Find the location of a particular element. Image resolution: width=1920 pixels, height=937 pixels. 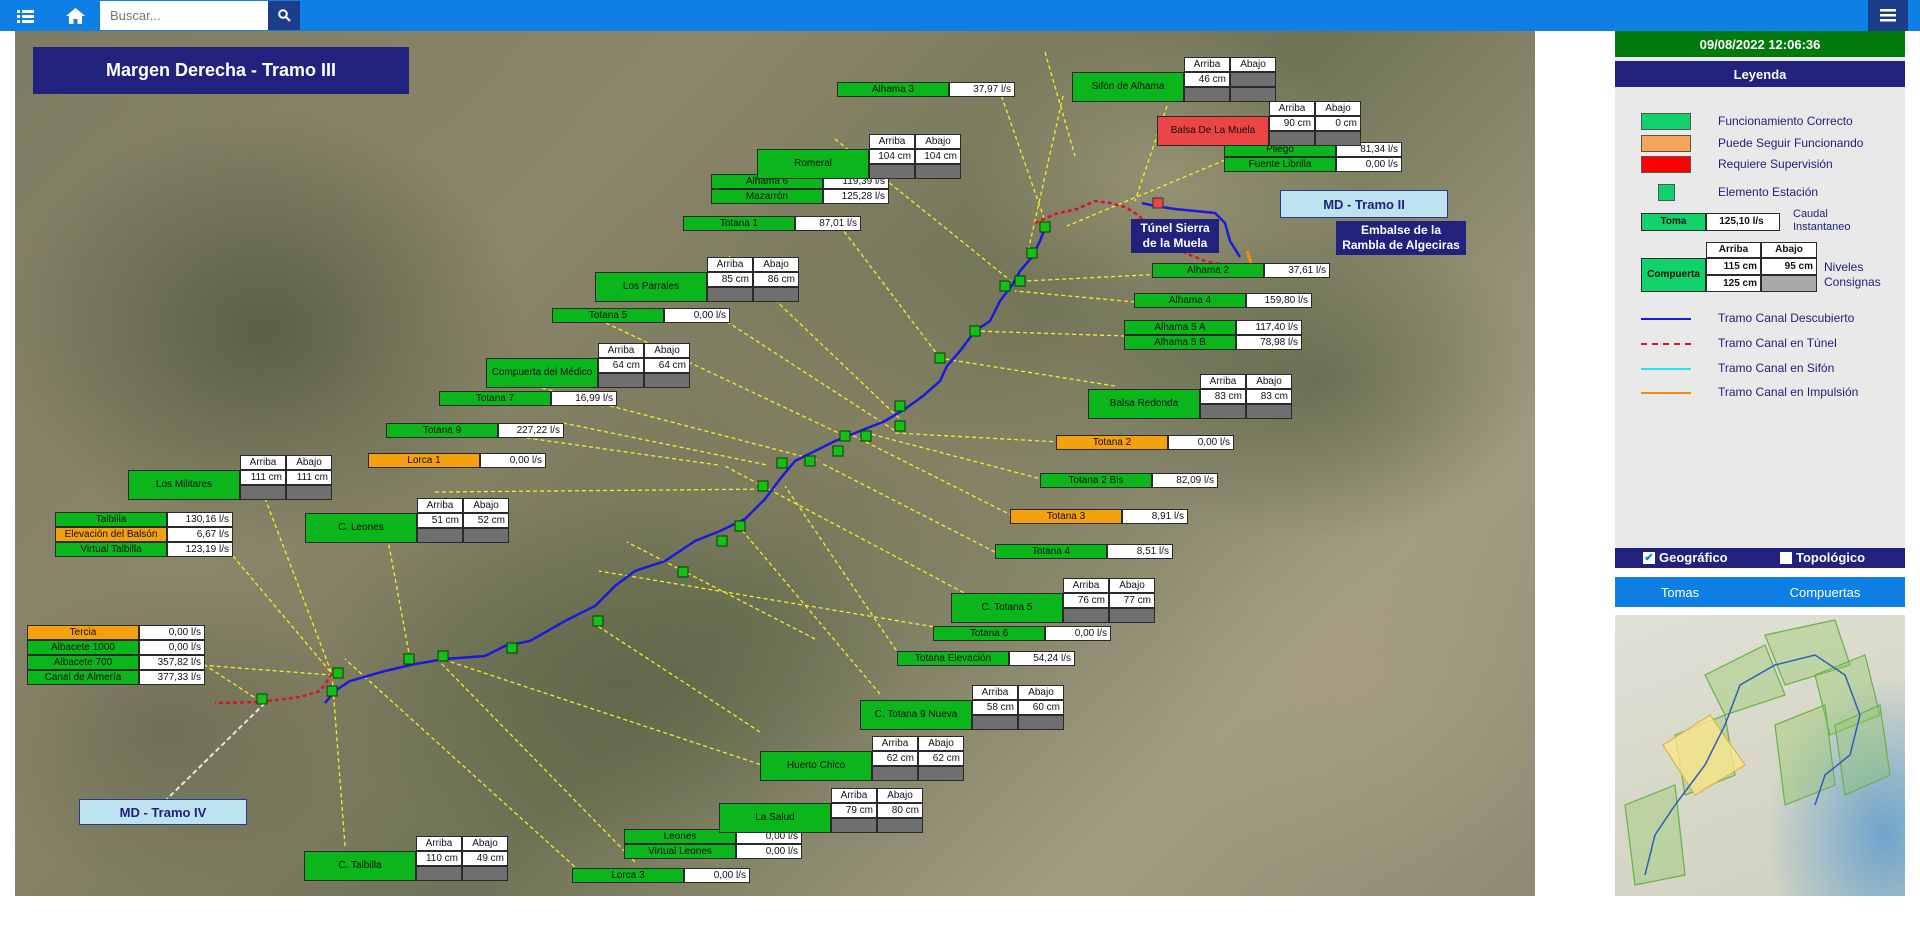

legend-swatch-puede-seguir is located at coordinates (1666, 143).